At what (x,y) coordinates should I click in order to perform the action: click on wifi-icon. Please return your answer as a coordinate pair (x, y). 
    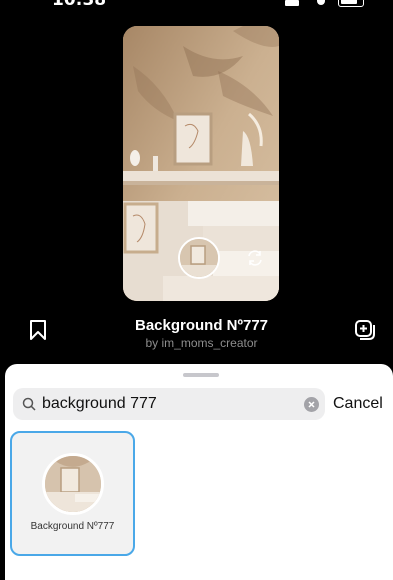
    Looking at the image, I should click on (321, 2).